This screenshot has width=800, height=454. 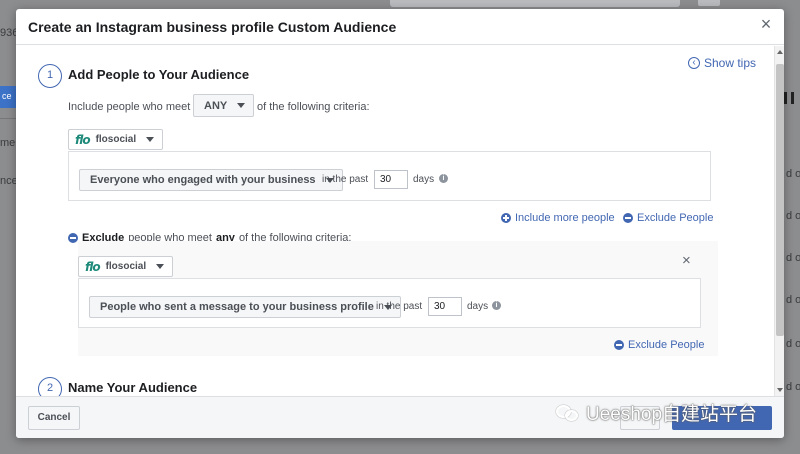 I want to click on days-text: days, so click(x=424, y=179).